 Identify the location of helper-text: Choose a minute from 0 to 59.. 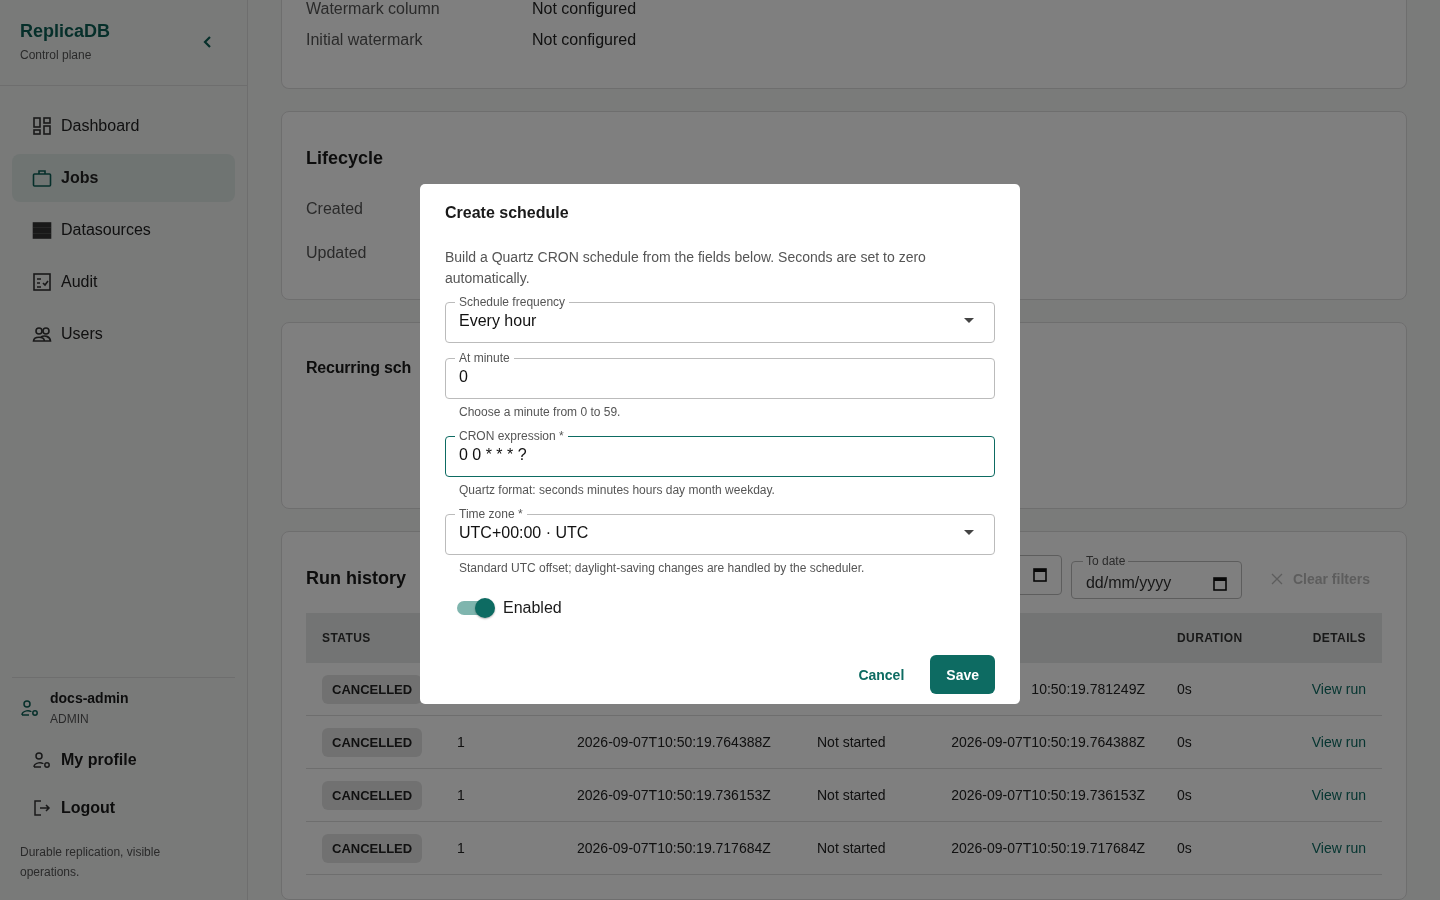
(540, 412).